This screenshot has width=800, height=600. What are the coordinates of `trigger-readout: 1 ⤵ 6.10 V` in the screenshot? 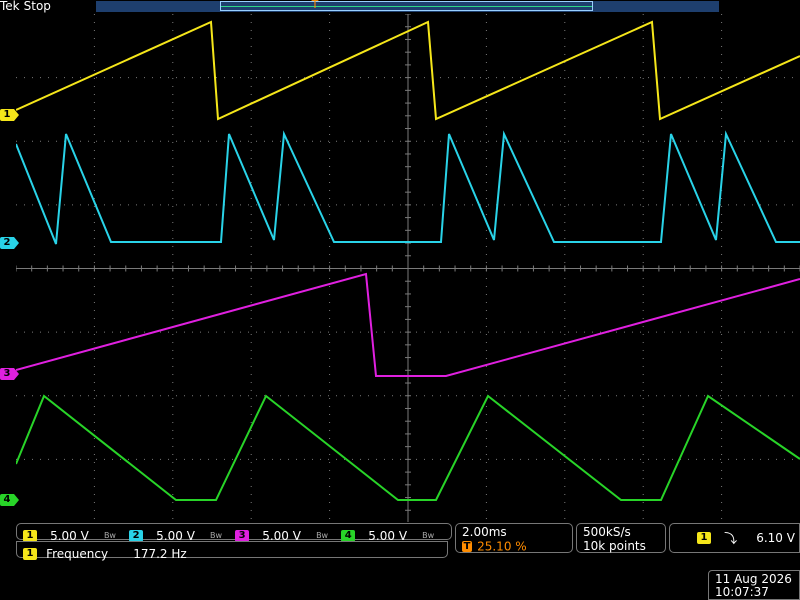 It's located at (734, 538).